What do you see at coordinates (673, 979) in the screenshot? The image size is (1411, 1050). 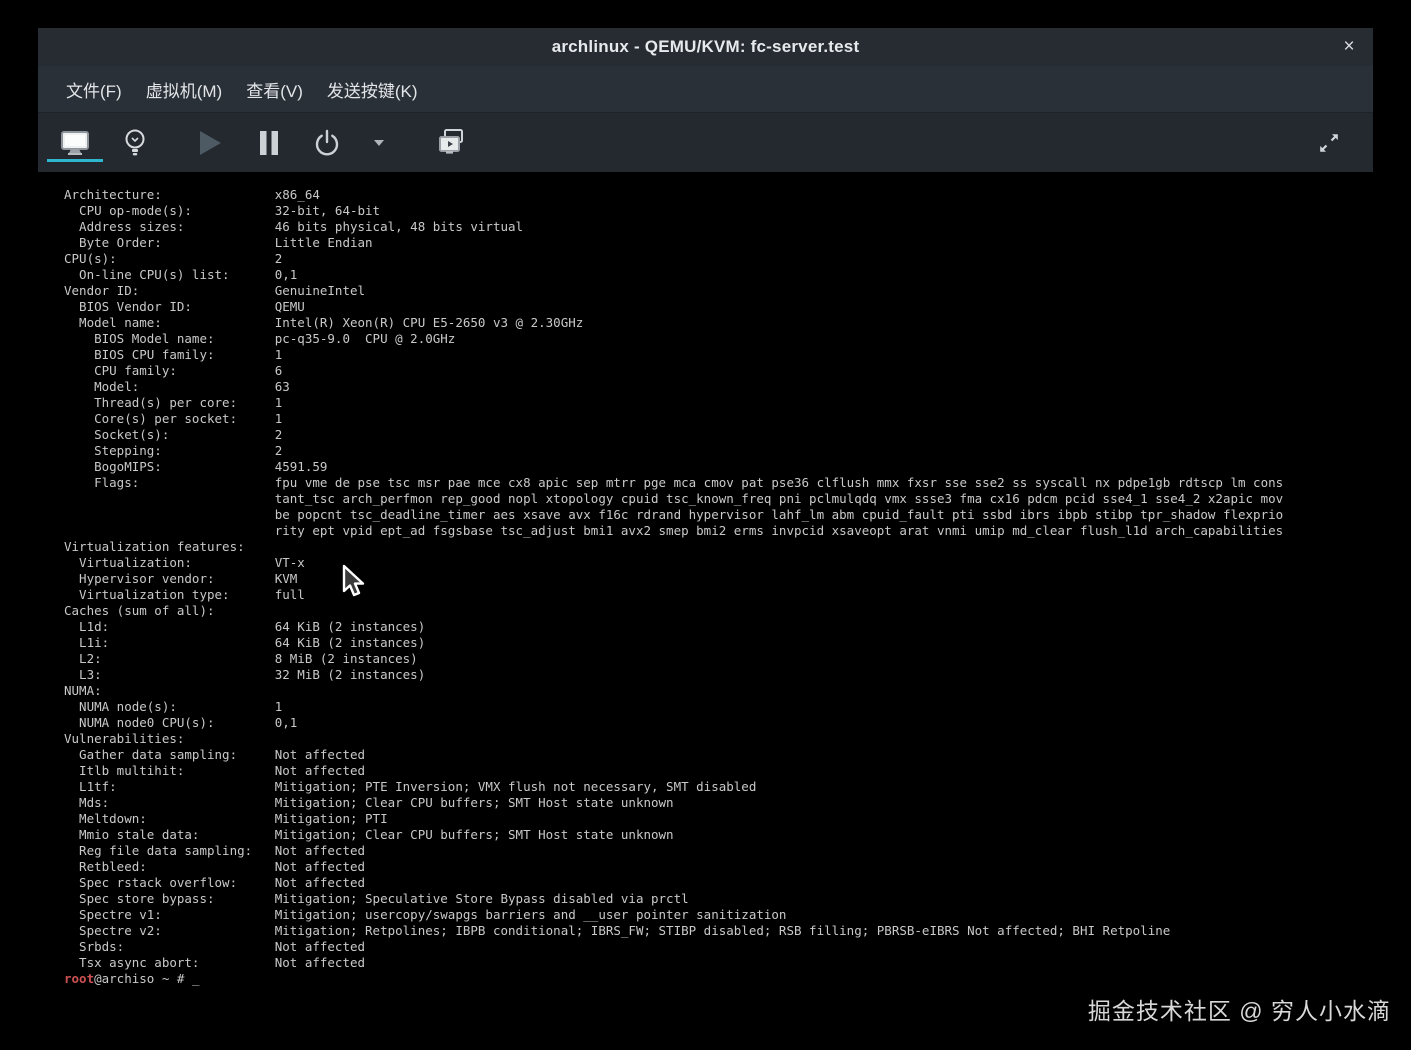 I see `shell-prompt: root@archiso ~ # _` at bounding box center [673, 979].